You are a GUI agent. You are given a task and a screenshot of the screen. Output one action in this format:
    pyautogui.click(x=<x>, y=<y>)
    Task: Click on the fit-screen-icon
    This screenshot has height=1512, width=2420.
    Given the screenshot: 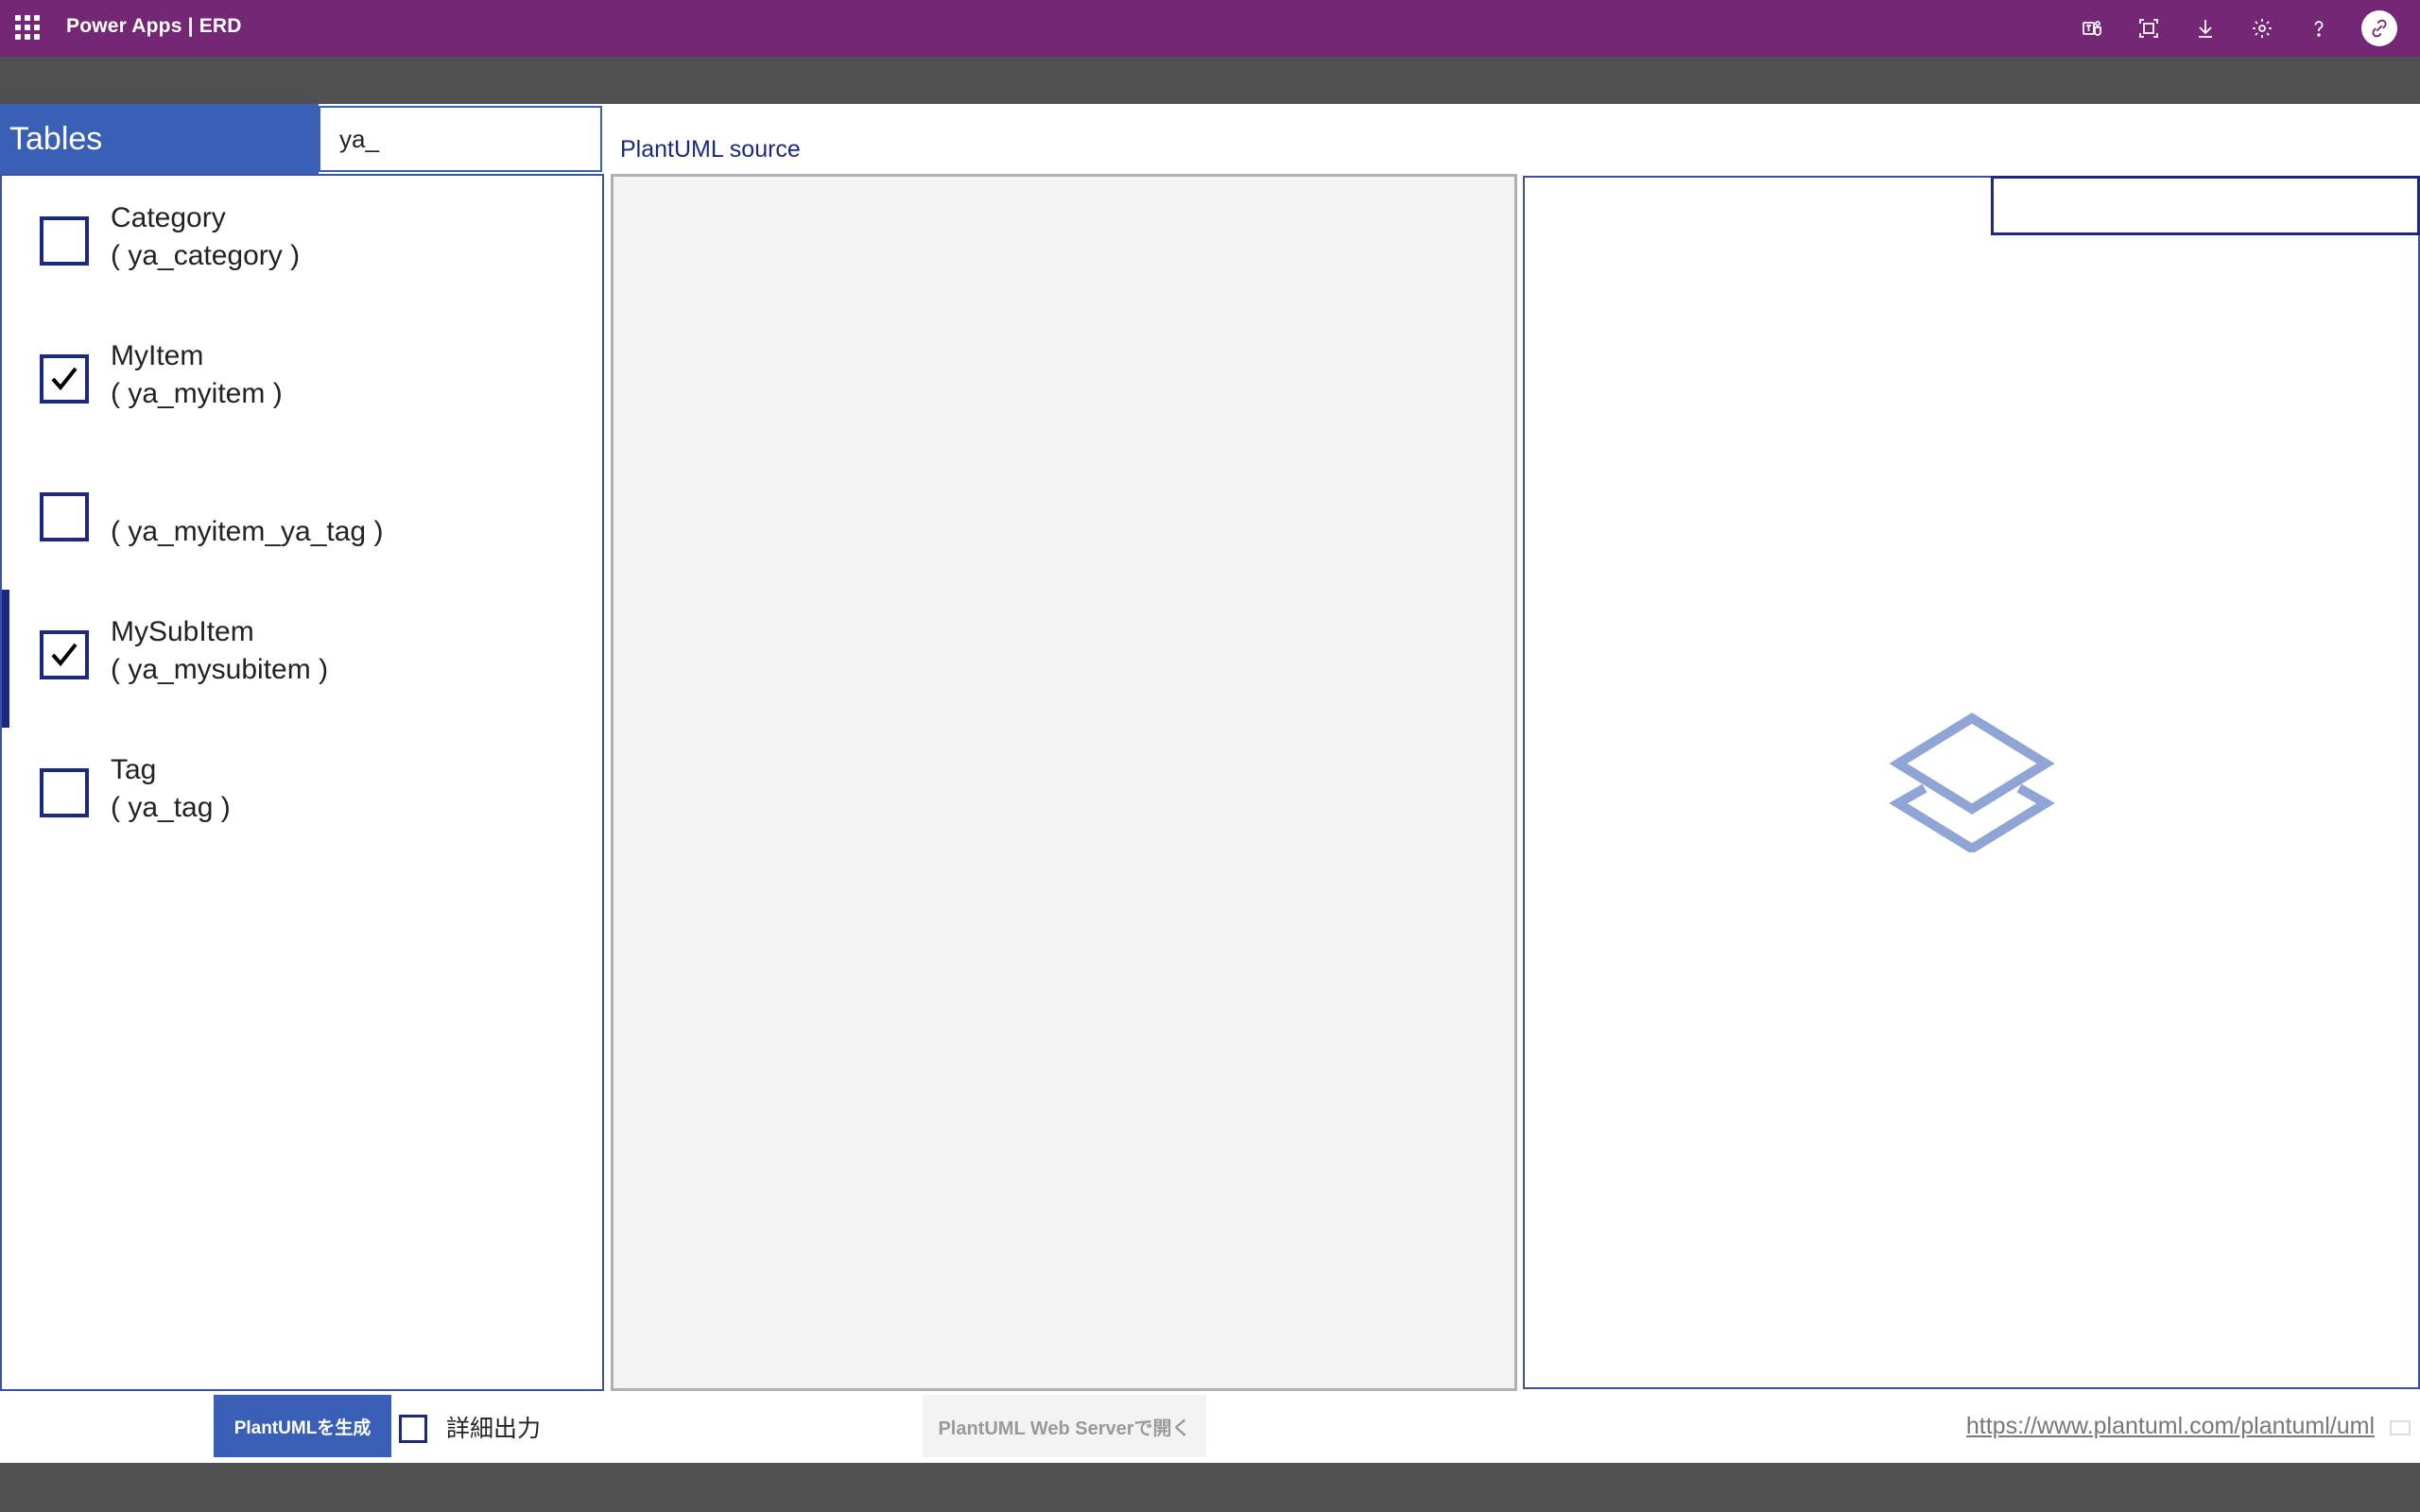 What is the action you would take?
    pyautogui.click(x=2149, y=28)
    